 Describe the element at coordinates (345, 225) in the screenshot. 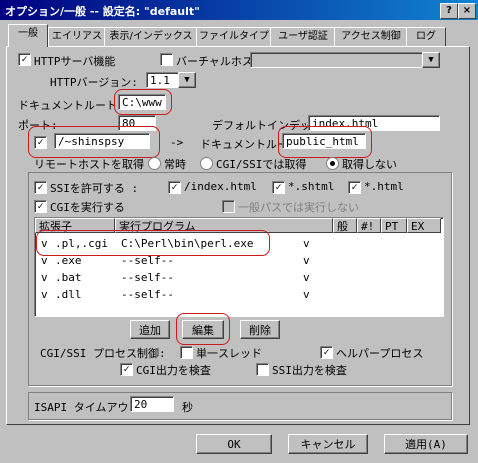

I see `column-header-general: 般` at that location.